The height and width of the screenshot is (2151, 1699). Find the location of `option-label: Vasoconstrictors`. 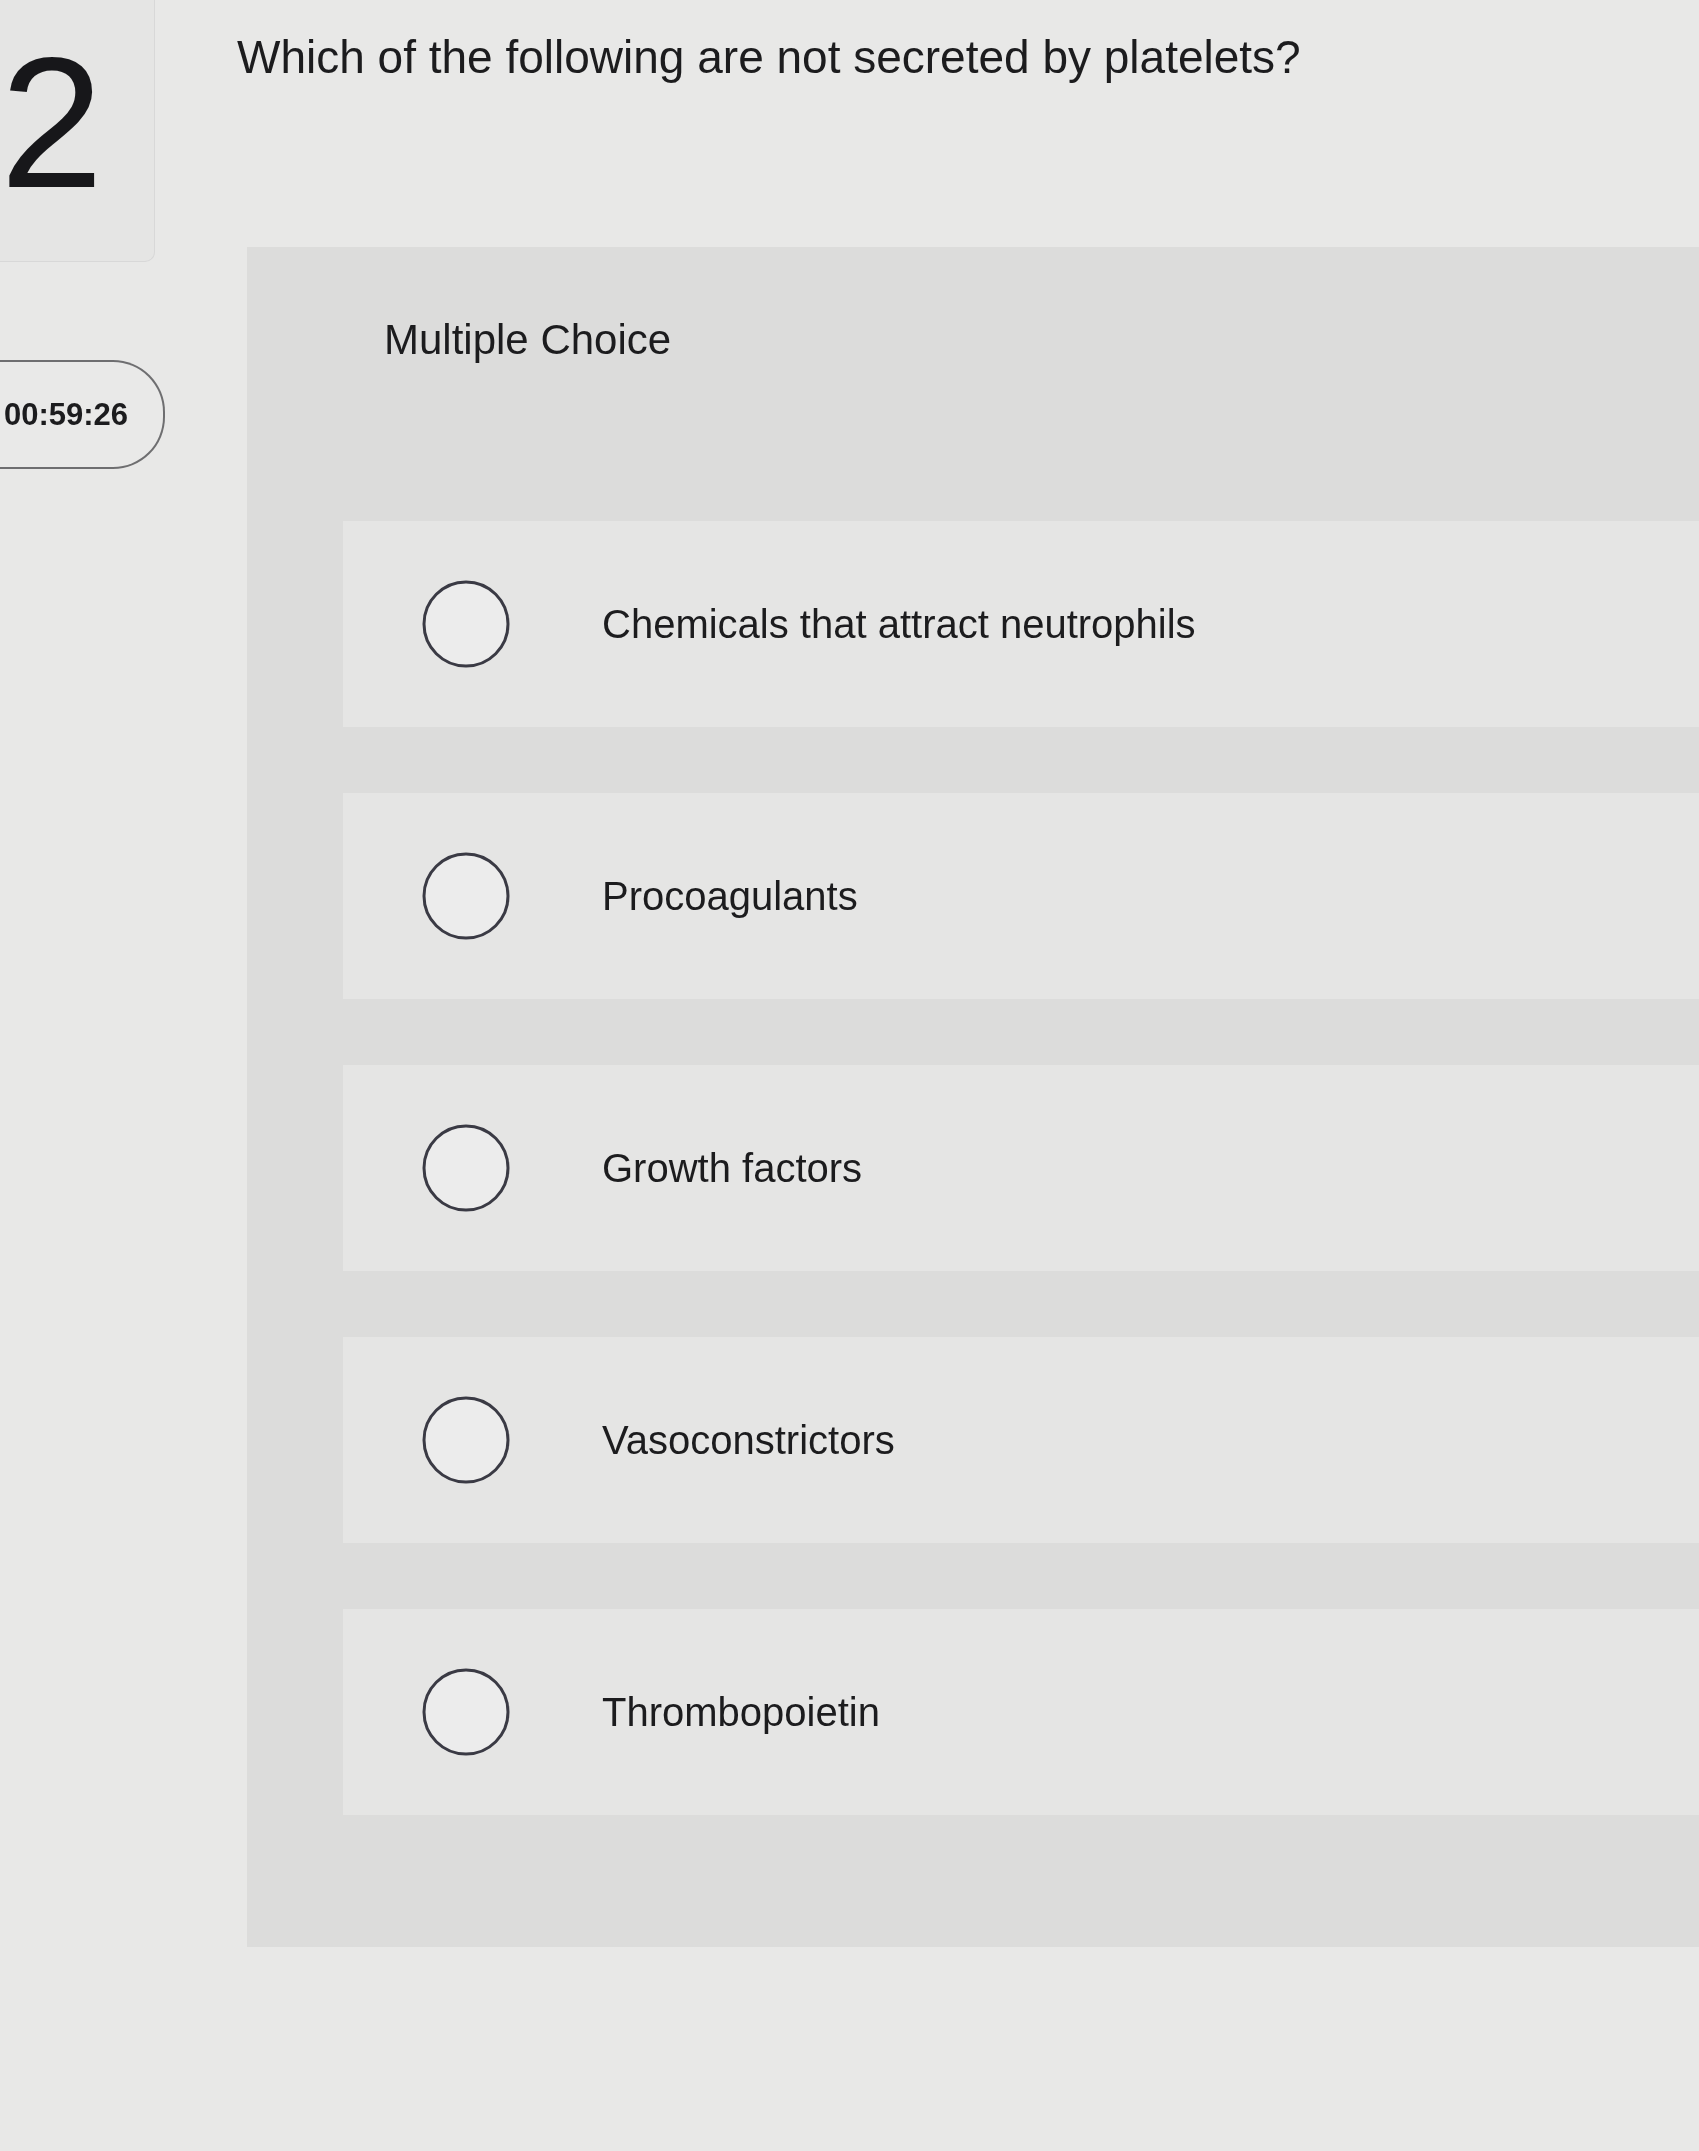

option-label: Vasoconstrictors is located at coordinates (748, 1440).